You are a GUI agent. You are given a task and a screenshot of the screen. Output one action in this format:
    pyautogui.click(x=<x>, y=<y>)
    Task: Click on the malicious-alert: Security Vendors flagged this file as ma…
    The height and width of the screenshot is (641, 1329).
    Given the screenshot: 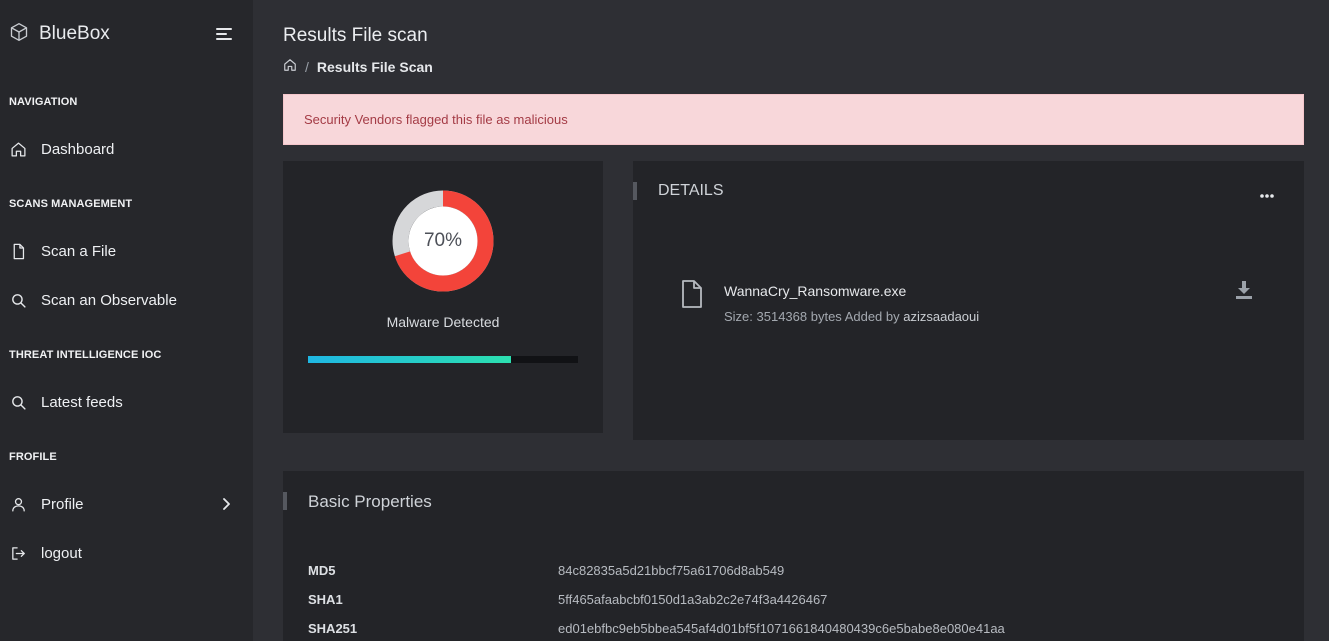 What is the action you would take?
    pyautogui.click(x=793, y=119)
    